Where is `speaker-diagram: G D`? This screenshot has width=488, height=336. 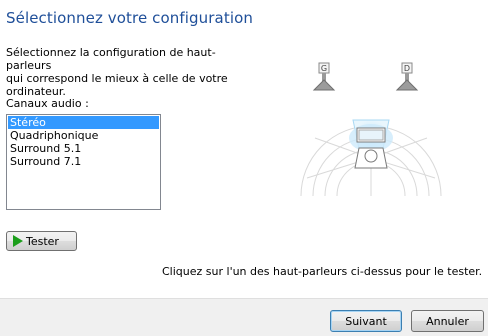 speaker-diagram: G D is located at coordinates (371, 128).